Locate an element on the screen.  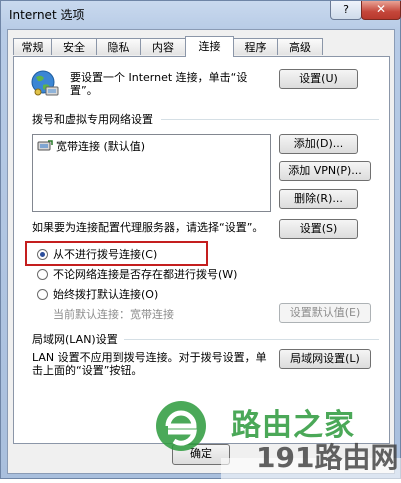
window-title: Internet 选项 is located at coordinates (47, 15).